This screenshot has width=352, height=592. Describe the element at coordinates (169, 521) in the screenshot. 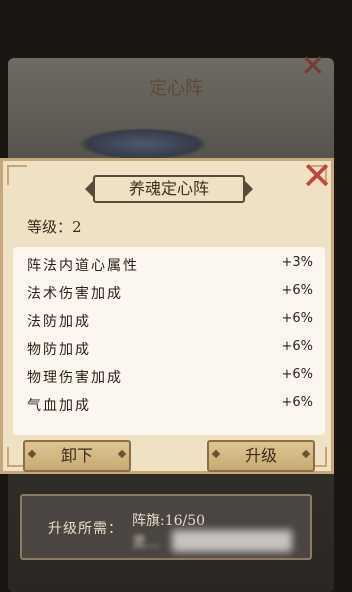

I see `formation-flag-requirement: 阵旗:16/50` at that location.